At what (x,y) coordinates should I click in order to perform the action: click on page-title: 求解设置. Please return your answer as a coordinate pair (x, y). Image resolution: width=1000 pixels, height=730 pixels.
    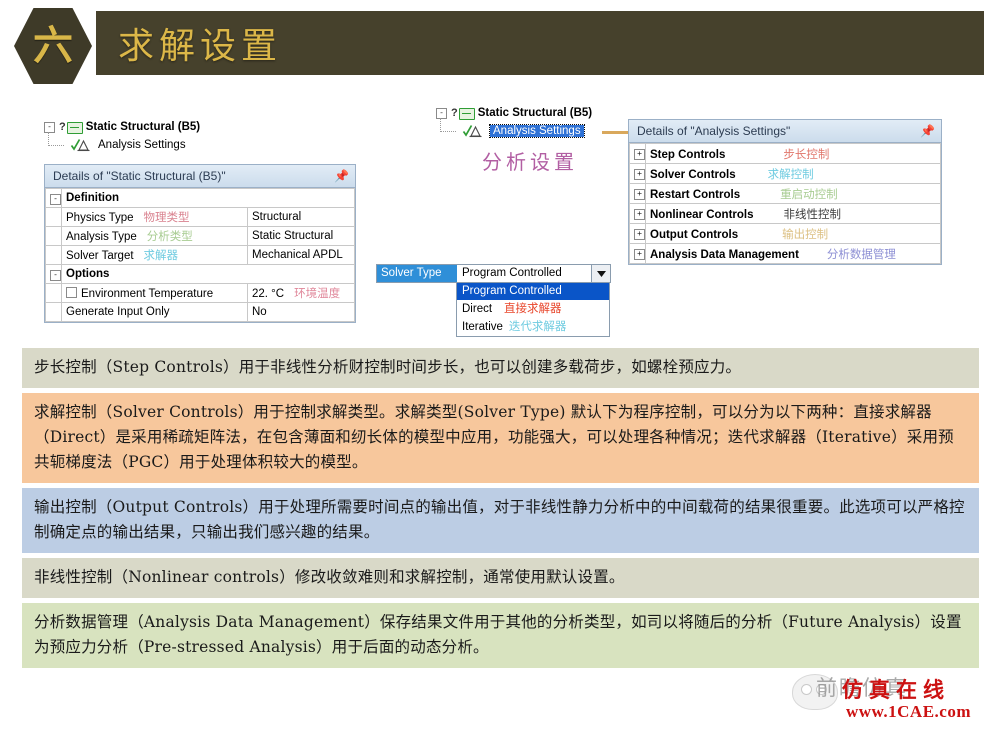
    Looking at the image, I should click on (200, 46).